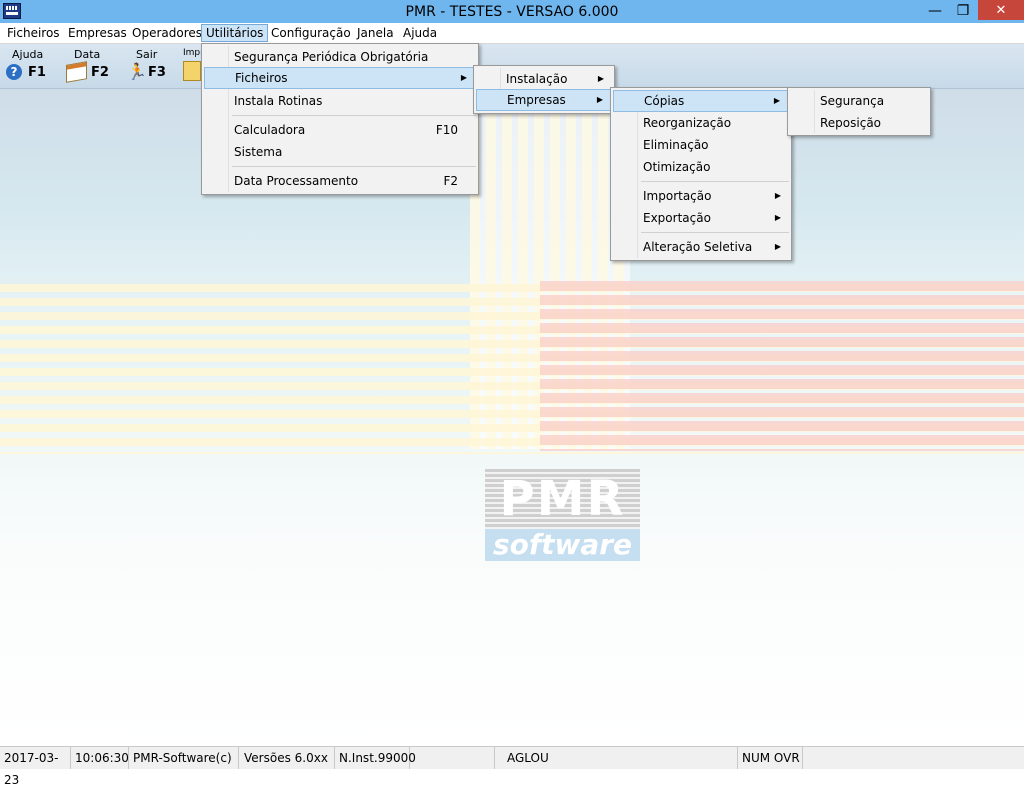  I want to click on menu-item-calculadora: Calculadora F10, so click(340, 130).